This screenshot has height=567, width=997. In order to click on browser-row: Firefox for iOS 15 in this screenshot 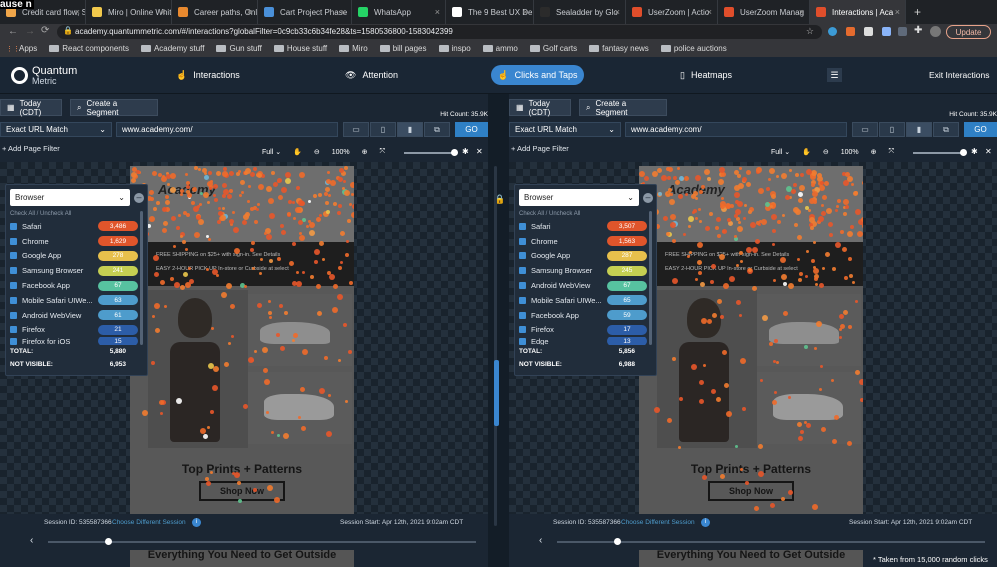, I will do `click(74, 341)`.